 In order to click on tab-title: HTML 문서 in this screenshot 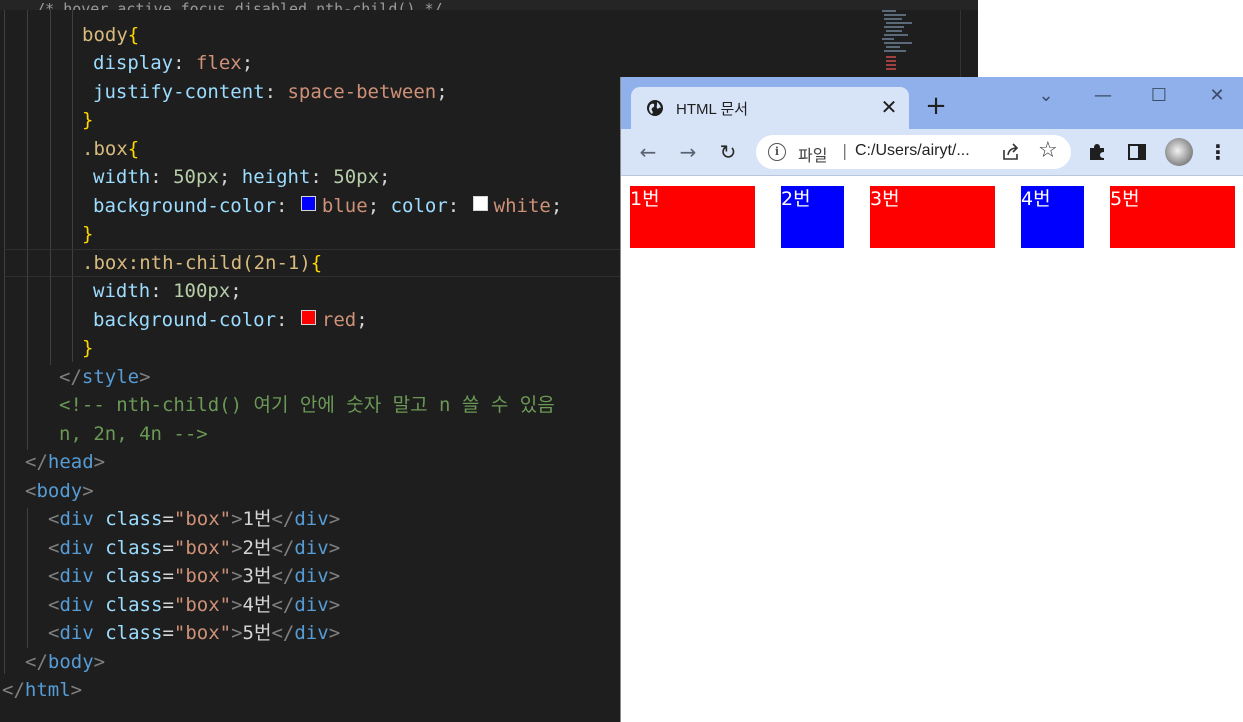, I will do `click(712, 109)`.